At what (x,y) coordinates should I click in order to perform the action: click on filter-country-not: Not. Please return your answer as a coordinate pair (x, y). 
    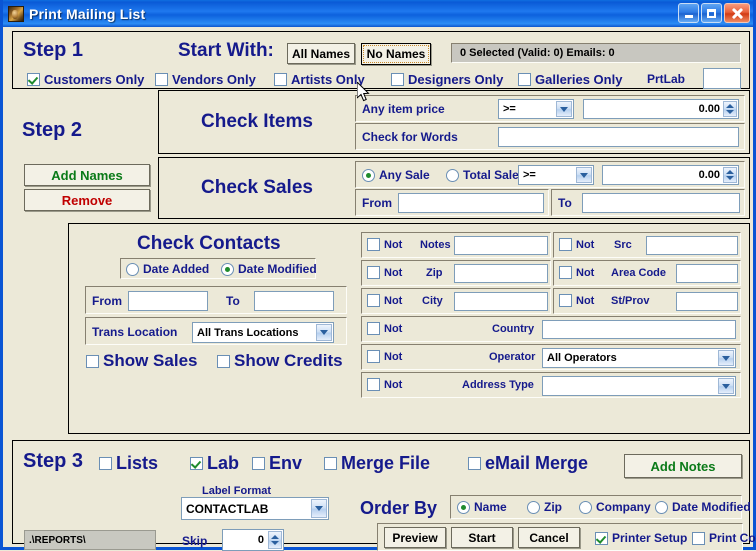
    Looking at the image, I should click on (384, 328).